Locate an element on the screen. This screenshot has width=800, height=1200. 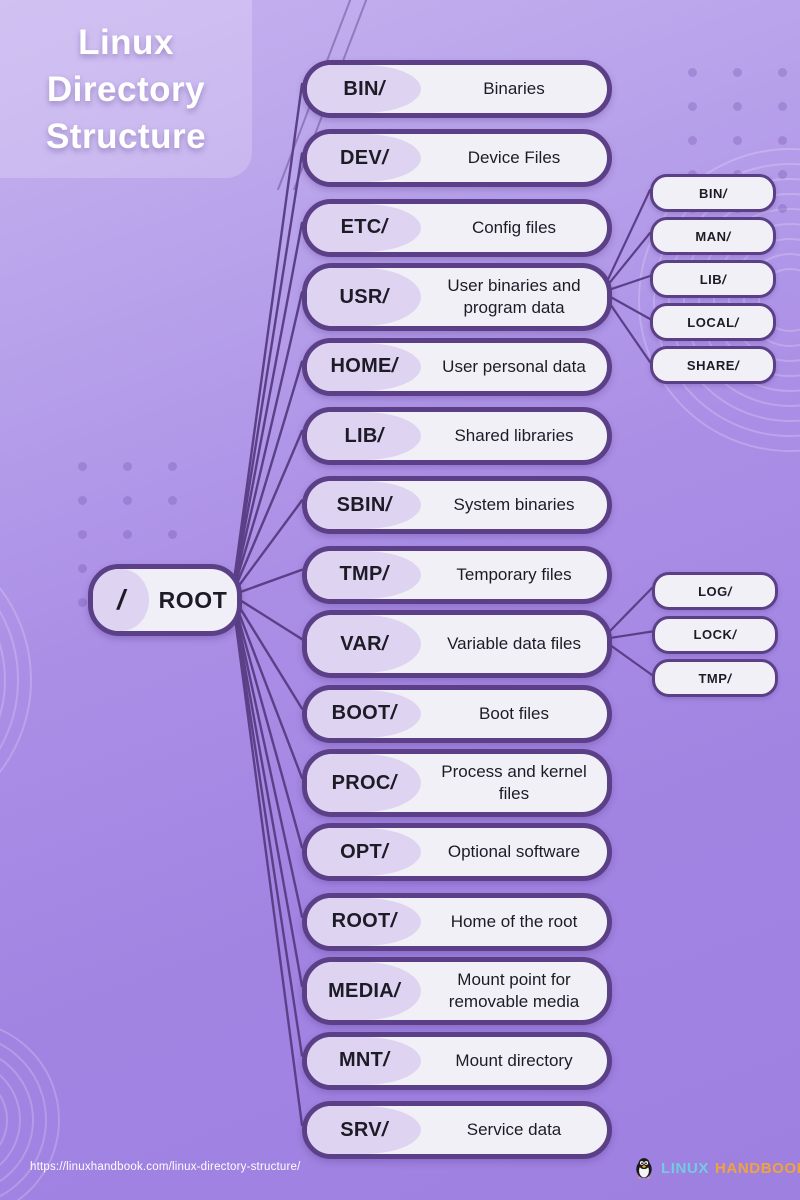
subdirectory-key-text: LOCK is located at coordinates (713, 634).